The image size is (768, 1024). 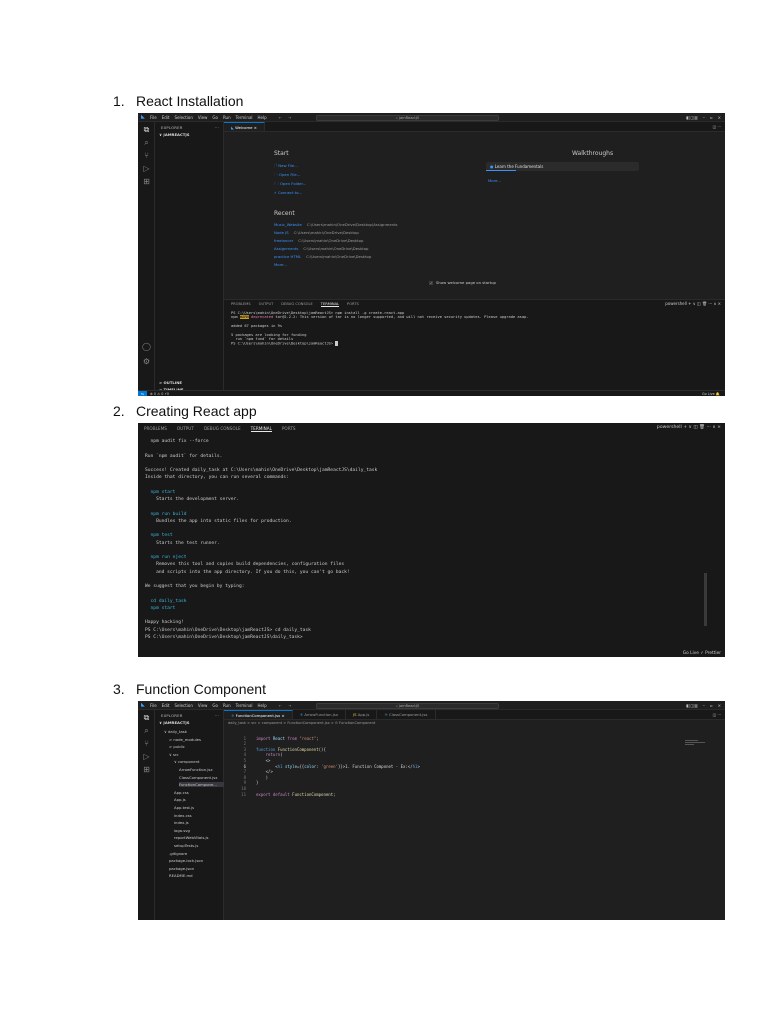 What do you see at coordinates (186, 845) in the screenshot?
I see `file-tree-item: setupTests.js` at bounding box center [186, 845].